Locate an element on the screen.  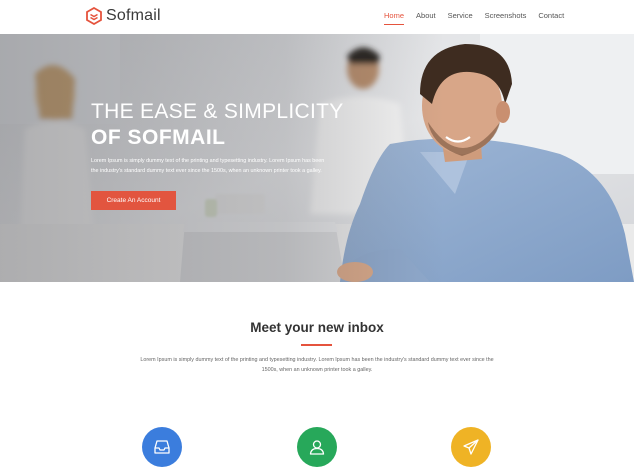
user-icon is located at coordinates (317, 447).